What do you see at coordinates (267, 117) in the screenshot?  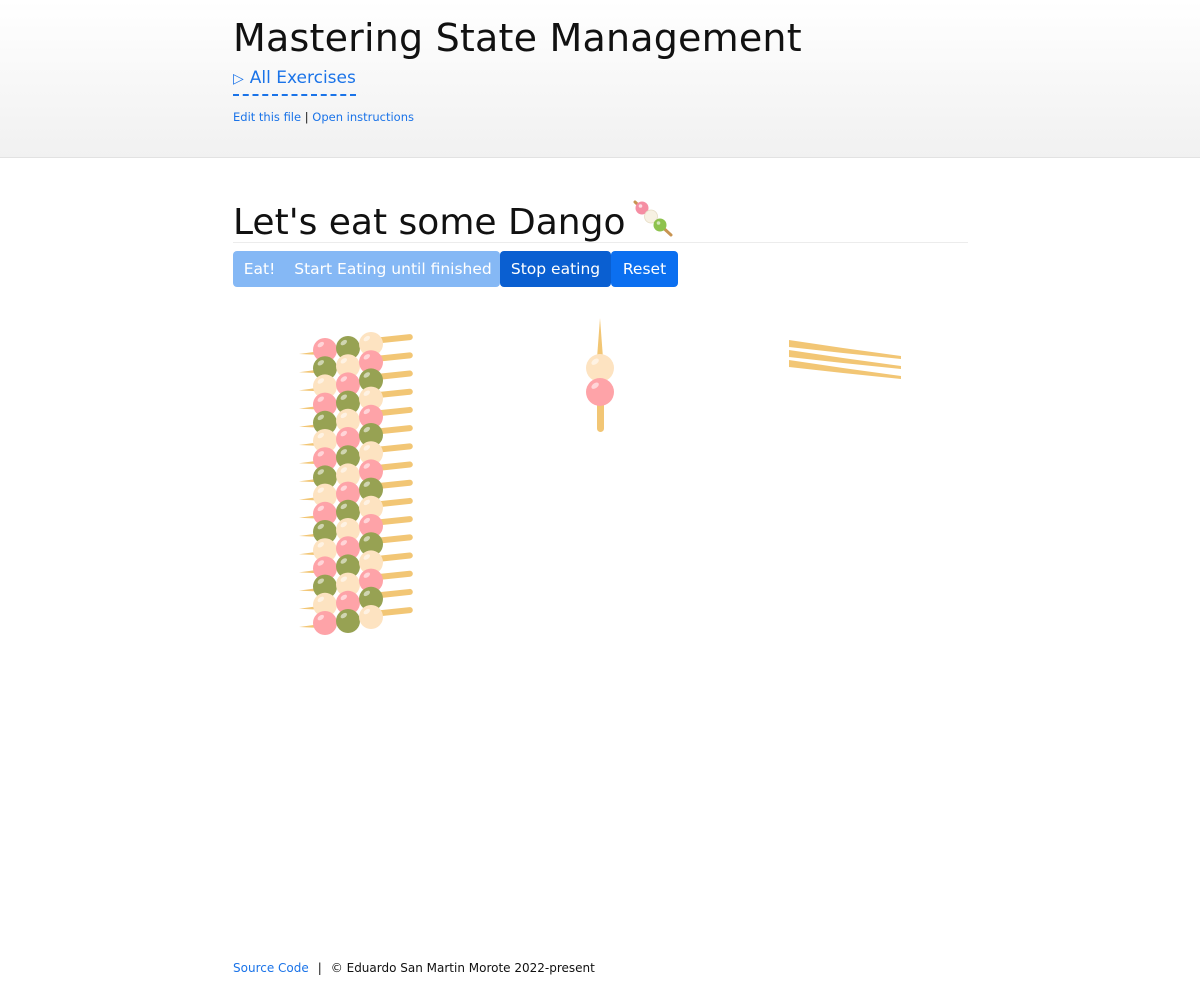 I see `edit-file-link: Edit this file` at bounding box center [267, 117].